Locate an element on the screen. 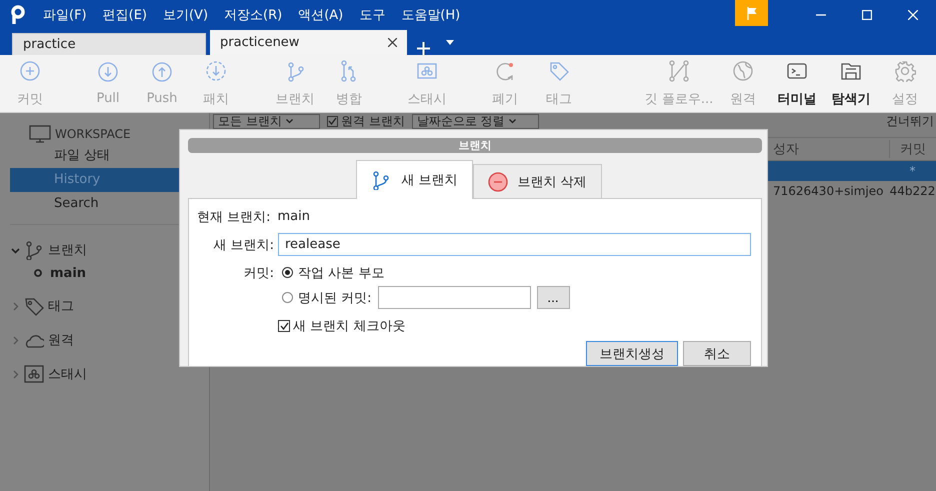 The image size is (936, 491). caret-down-icon is located at coordinates (450, 42).